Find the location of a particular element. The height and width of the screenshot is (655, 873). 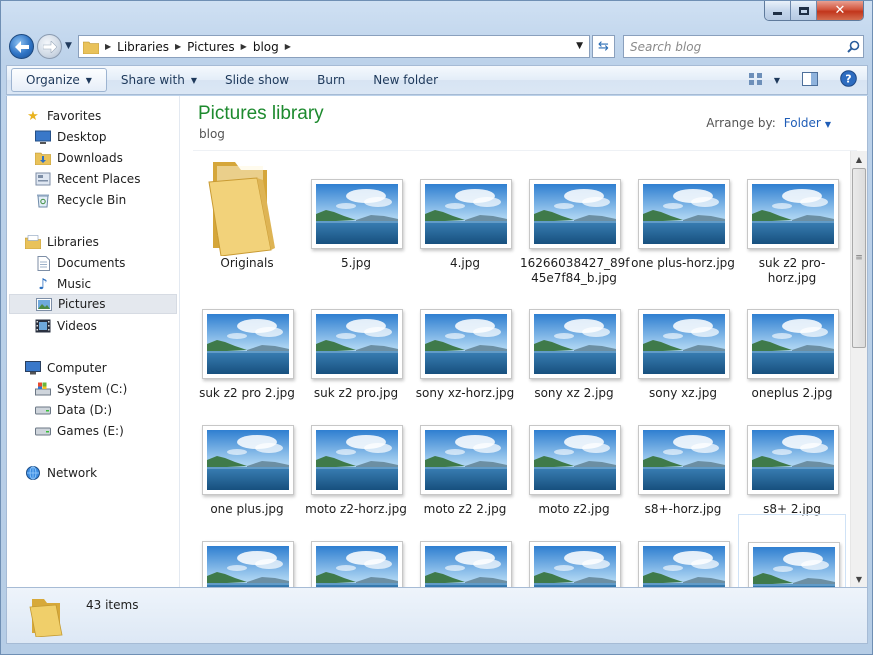

sidebar-item-data-drive: Data (D:) is located at coordinates (93, 410).